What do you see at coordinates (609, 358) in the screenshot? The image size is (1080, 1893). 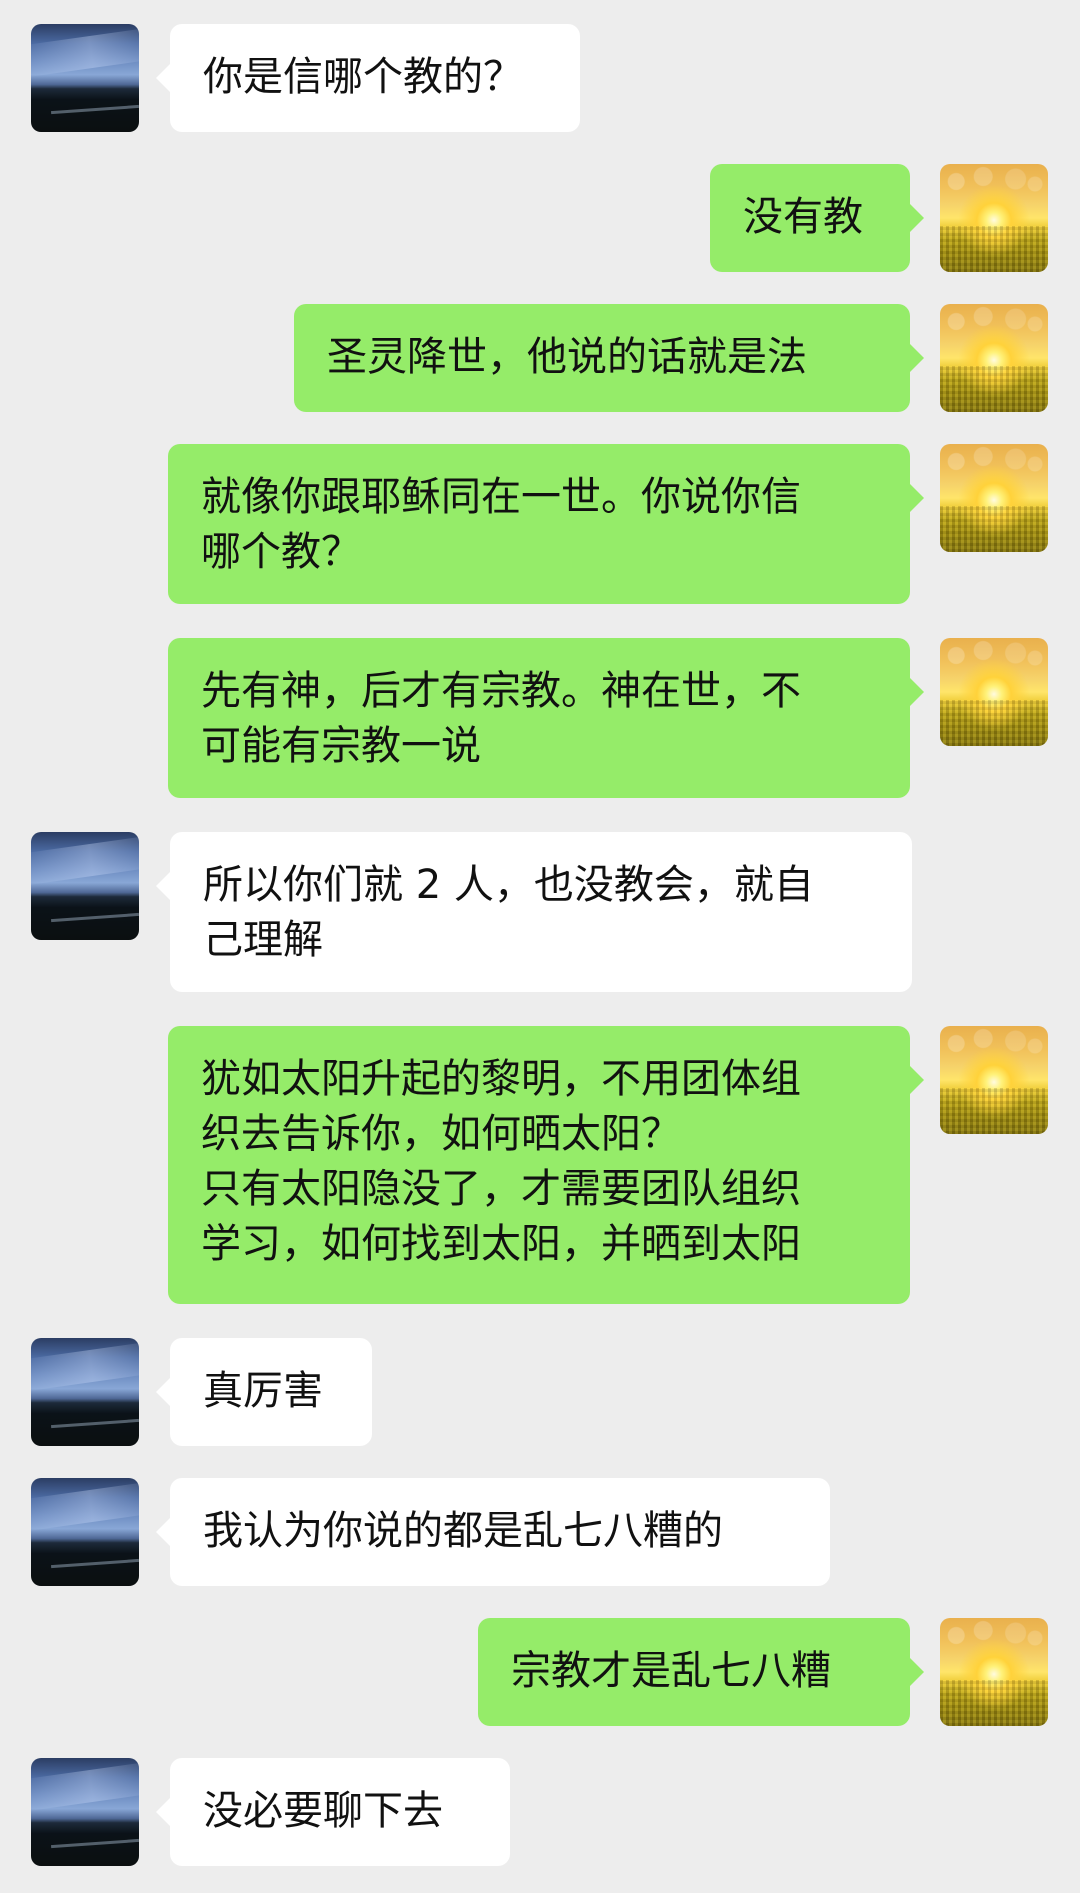 I see `message-bubble: 圣灵降世，他说的话就是法` at bounding box center [609, 358].